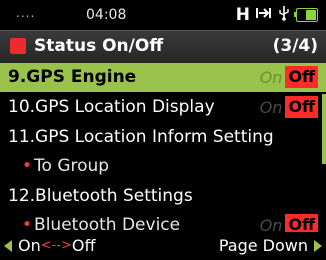  What do you see at coordinates (295, 46) in the screenshot?
I see `page-indicator: (3/4)` at bounding box center [295, 46].